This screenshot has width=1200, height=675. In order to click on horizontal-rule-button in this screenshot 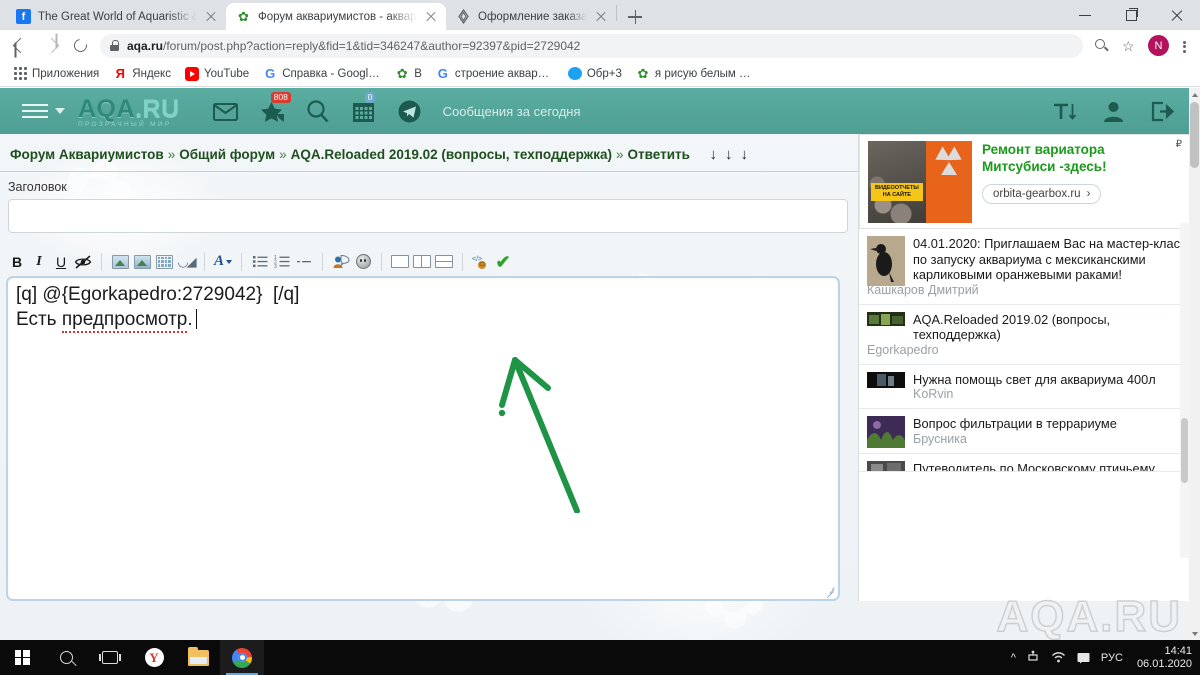, I will do `click(304, 261)`.